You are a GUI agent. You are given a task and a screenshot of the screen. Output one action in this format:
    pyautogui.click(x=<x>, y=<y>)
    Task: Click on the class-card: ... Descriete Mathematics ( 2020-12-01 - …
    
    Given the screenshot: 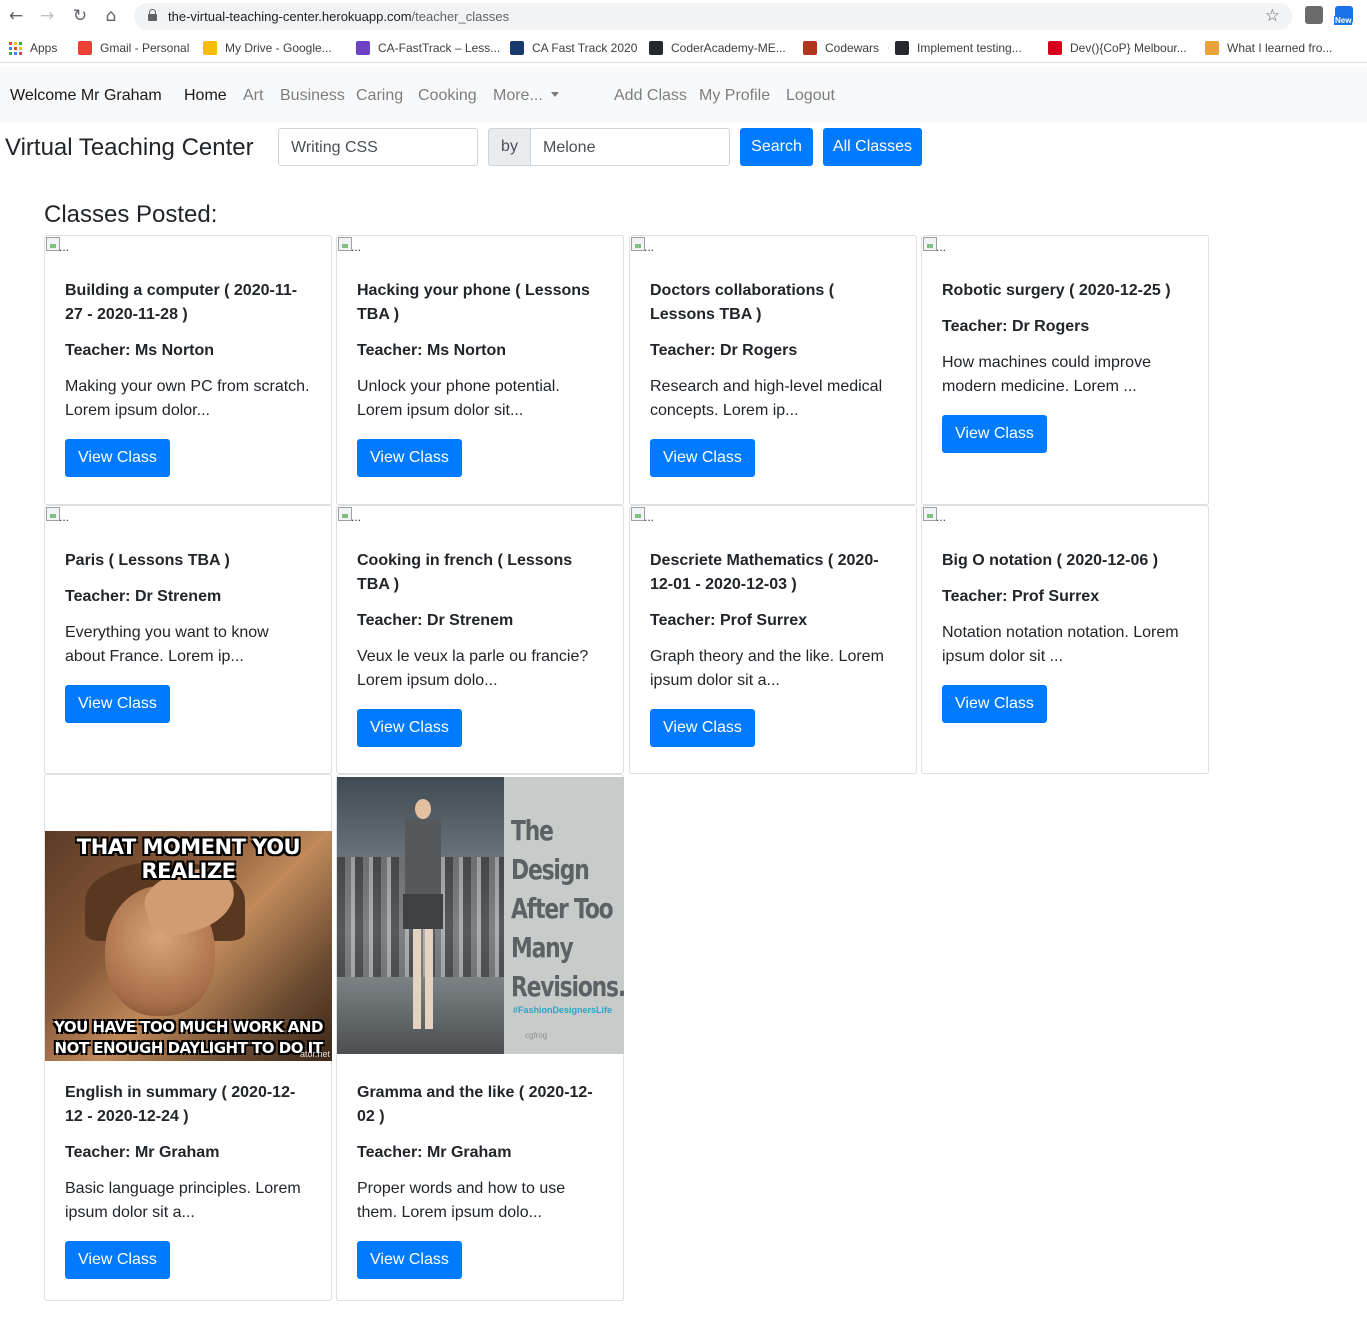 What is the action you would take?
    pyautogui.click(x=773, y=639)
    